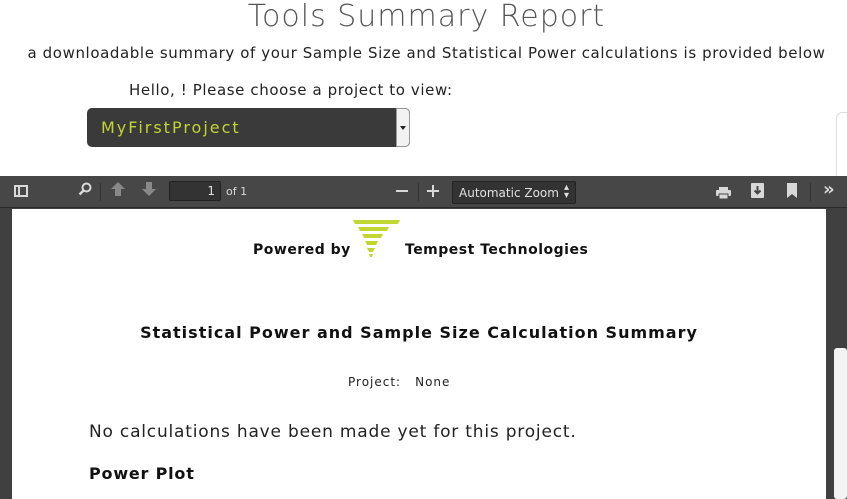  What do you see at coordinates (433, 193) in the screenshot?
I see `zoom-in-icon` at bounding box center [433, 193].